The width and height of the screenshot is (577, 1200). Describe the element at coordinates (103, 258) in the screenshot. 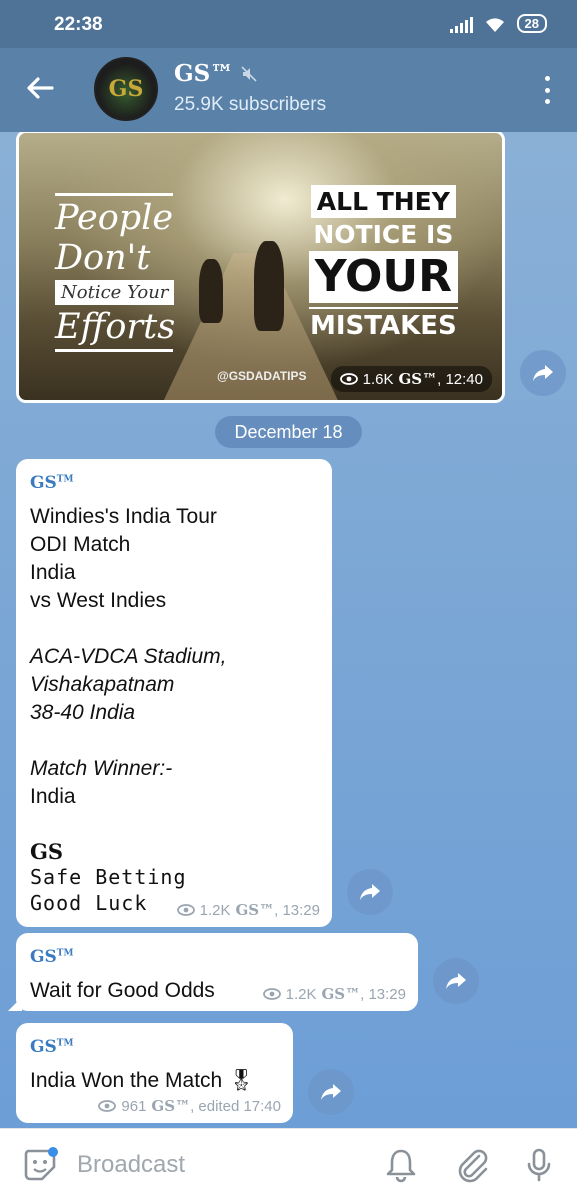

I see `image-text: Don't` at that location.